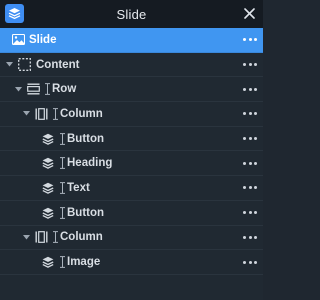 The height and width of the screenshot is (300, 320). What do you see at coordinates (131, 40) in the screenshot?
I see `tree-item-slide: Slide` at bounding box center [131, 40].